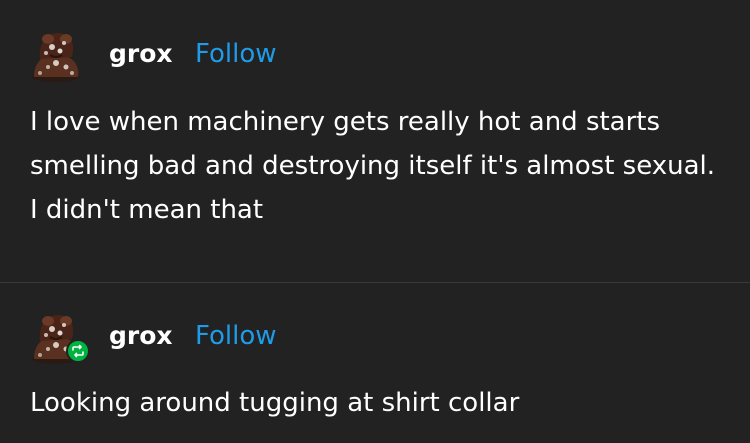  Describe the element at coordinates (56, 57) in the screenshot. I see `avatar-image-icon` at that location.